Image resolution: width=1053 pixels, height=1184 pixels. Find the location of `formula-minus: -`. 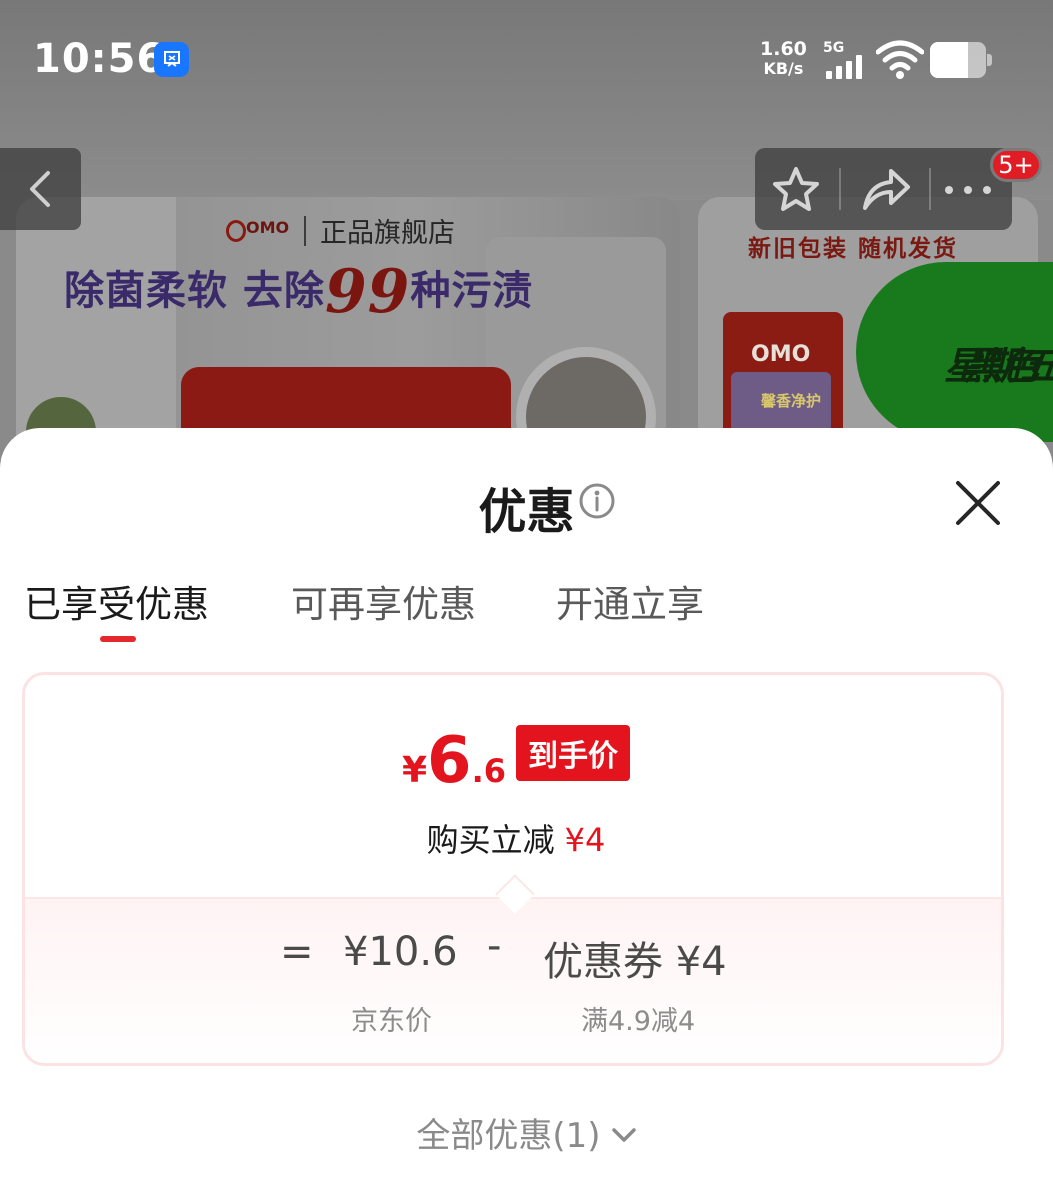

formula-minus: - is located at coordinates (494, 946).